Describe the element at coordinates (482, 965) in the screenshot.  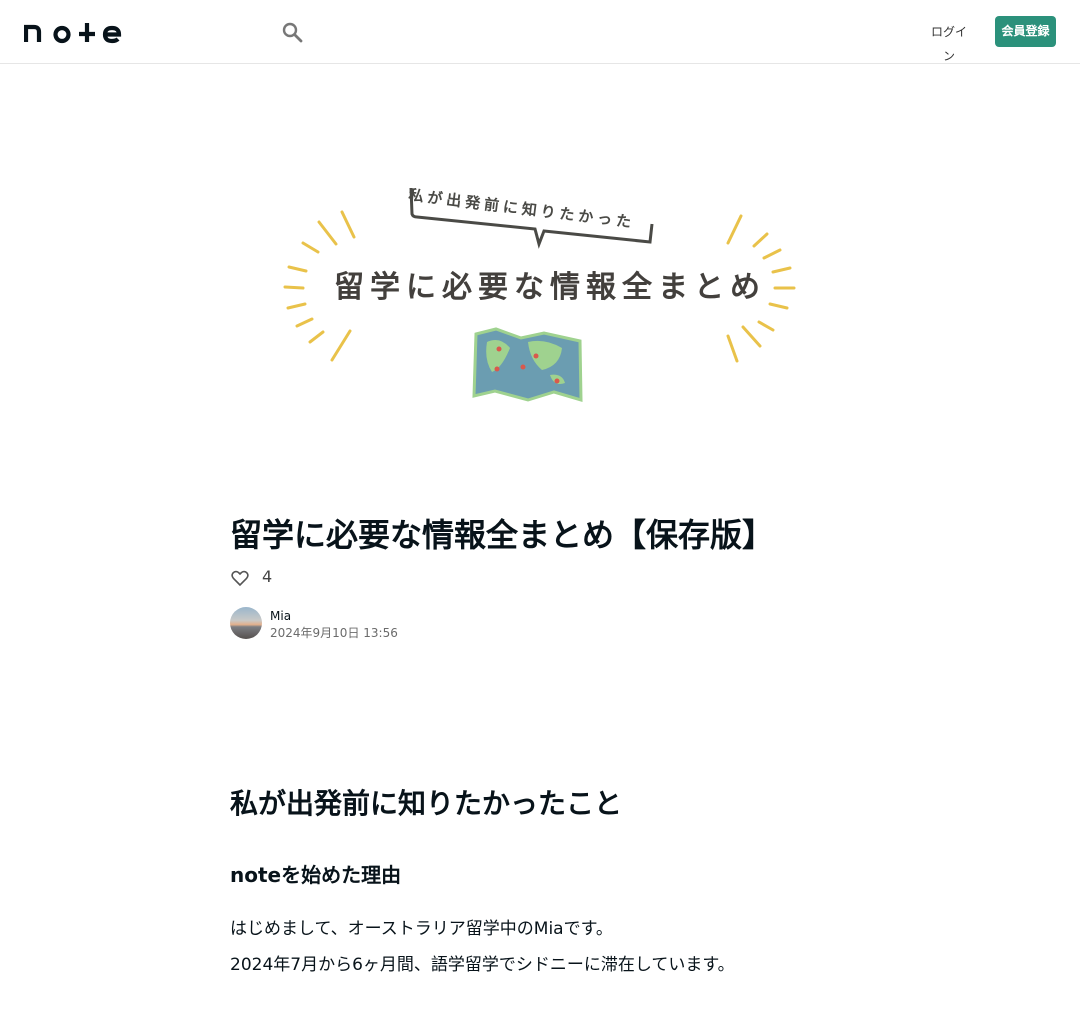
I see `body-paragraph: 2024年7月から6ヶ月間、語学留学でシドニーに滞在しています。` at that location.